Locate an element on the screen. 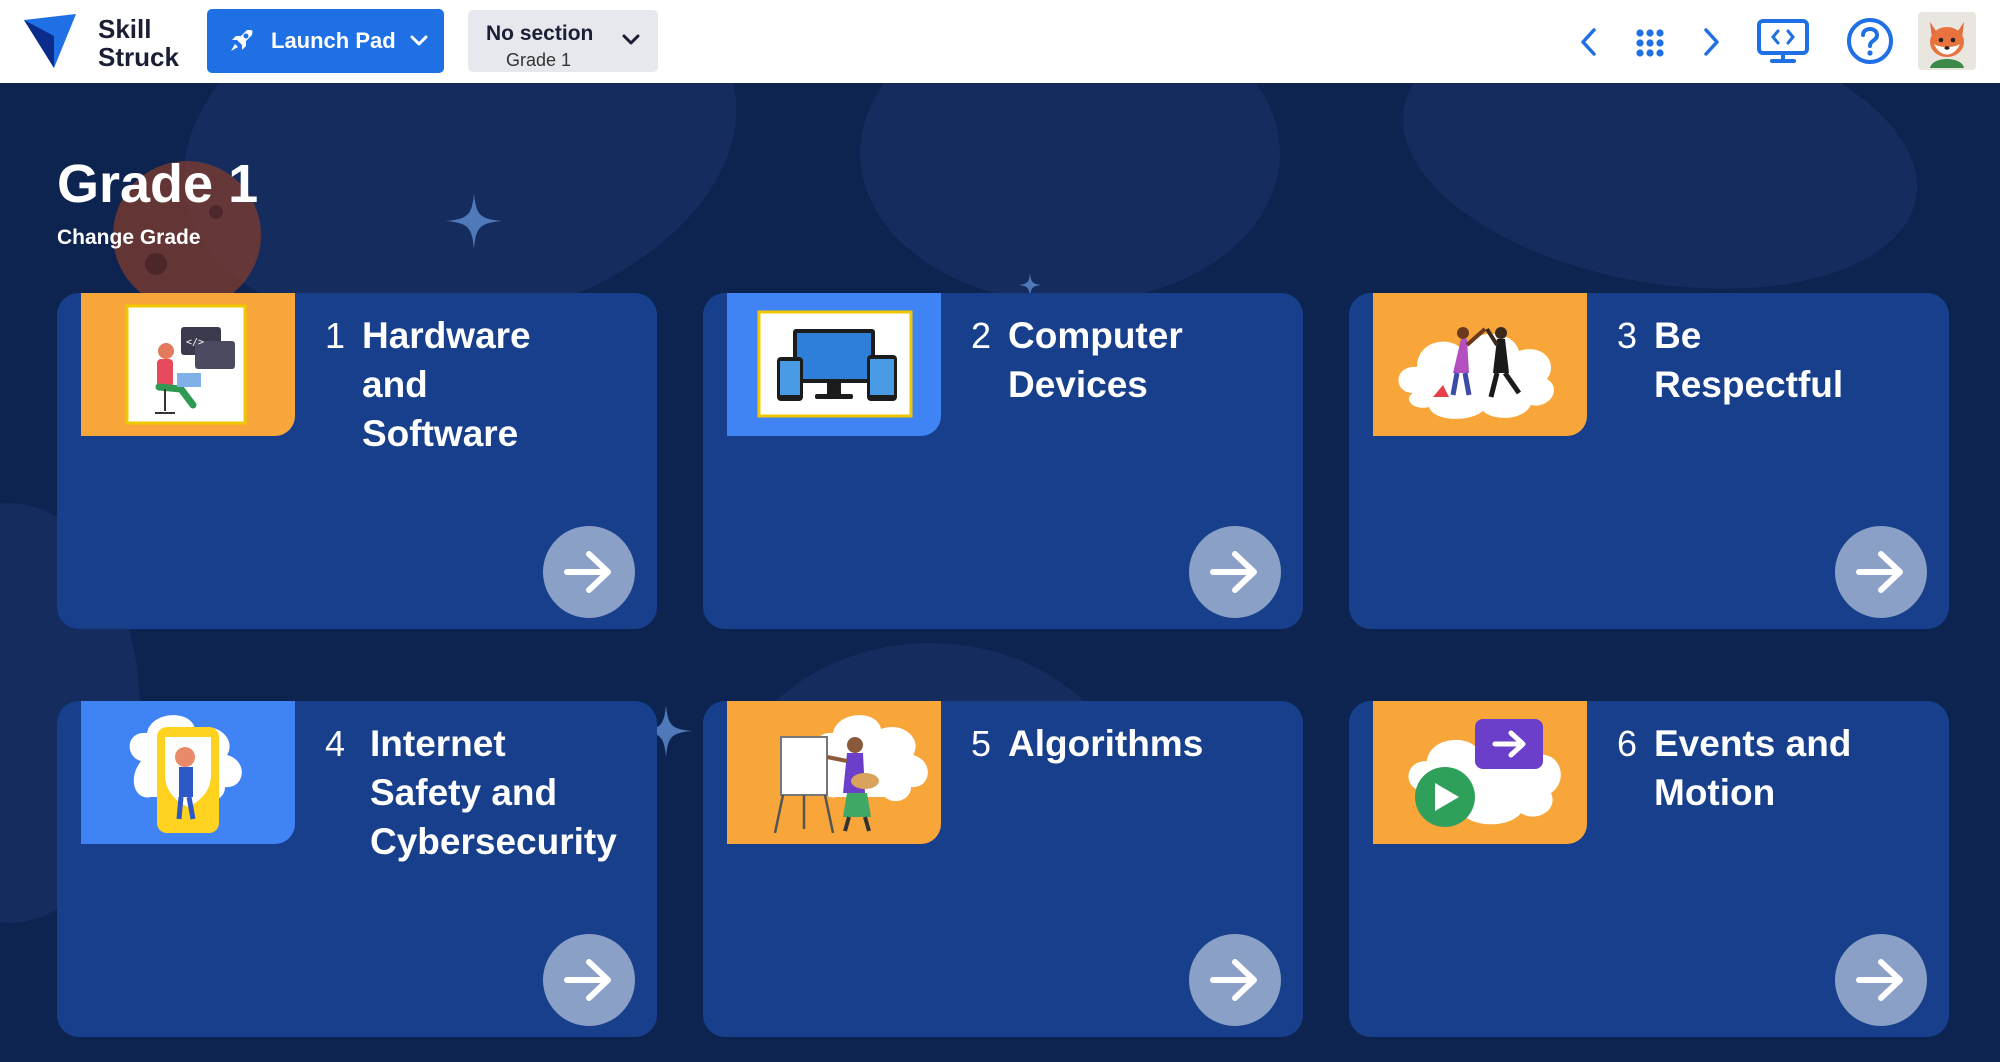 The image size is (2000, 1062). card-title: Events and Motion is located at coordinates (1753, 768).